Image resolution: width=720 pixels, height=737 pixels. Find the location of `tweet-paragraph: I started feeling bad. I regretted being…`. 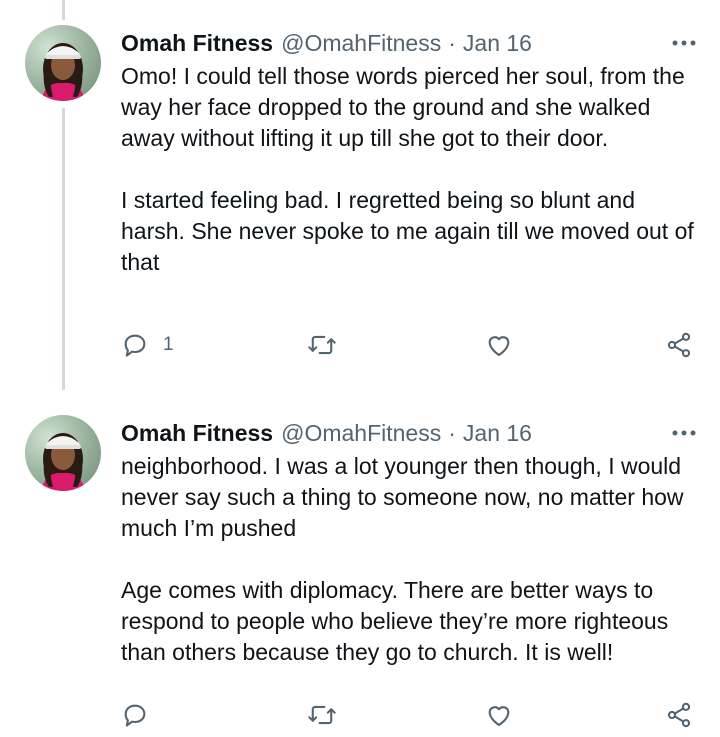

tweet-paragraph: I started feeling bad. I regretted being… is located at coordinates (407, 231).